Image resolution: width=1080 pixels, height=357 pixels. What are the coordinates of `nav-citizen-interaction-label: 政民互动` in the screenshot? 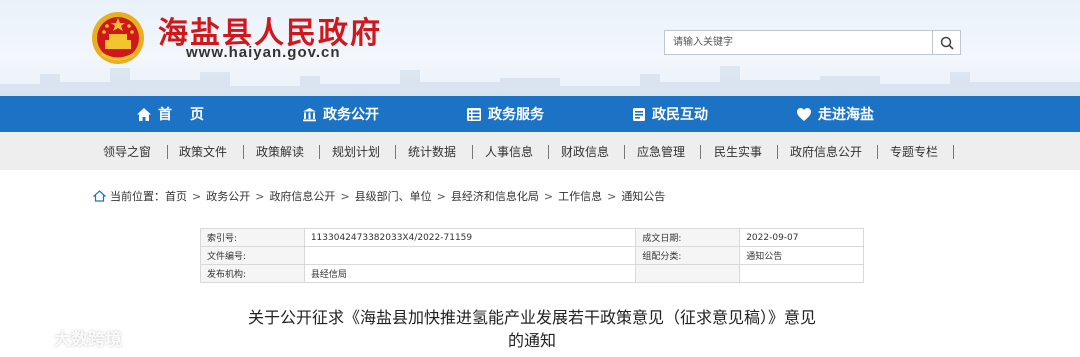 It's located at (680, 115).